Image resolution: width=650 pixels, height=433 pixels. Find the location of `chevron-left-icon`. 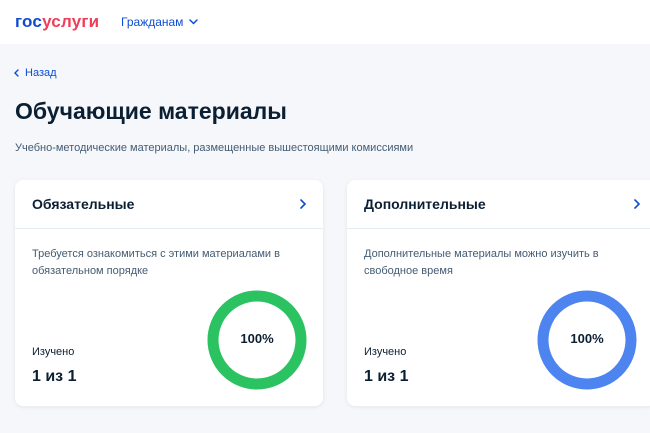

chevron-left-icon is located at coordinates (16, 73).